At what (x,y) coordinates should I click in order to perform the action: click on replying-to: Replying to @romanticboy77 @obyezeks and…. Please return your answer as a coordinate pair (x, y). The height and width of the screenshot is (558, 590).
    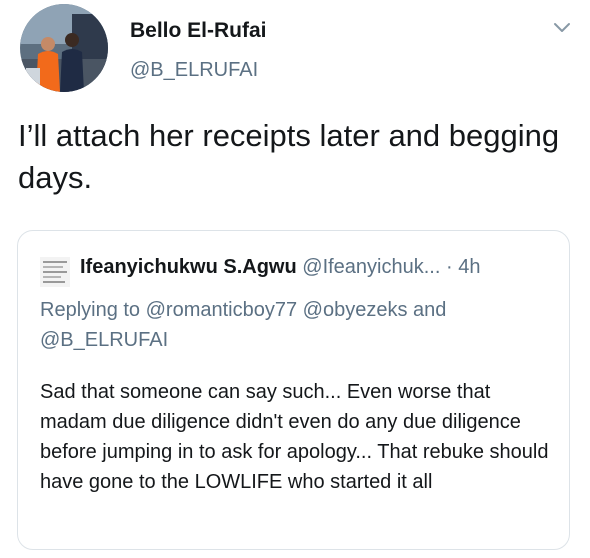
    Looking at the image, I should click on (295, 325).